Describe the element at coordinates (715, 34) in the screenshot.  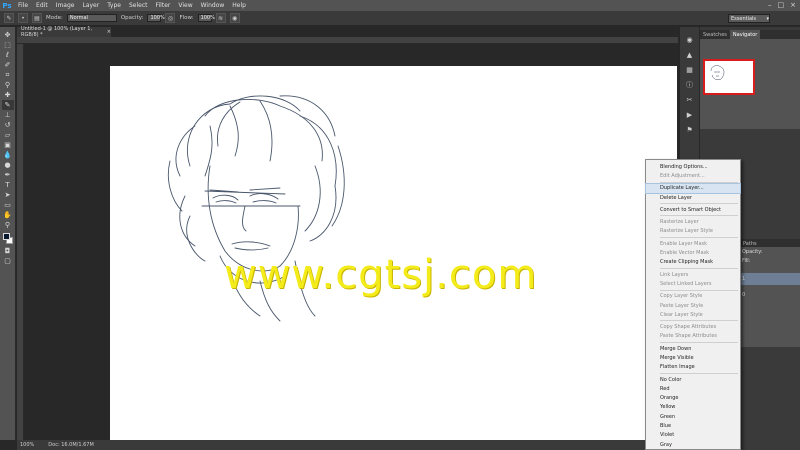
I see `tab-swatches: Swatches` at that location.